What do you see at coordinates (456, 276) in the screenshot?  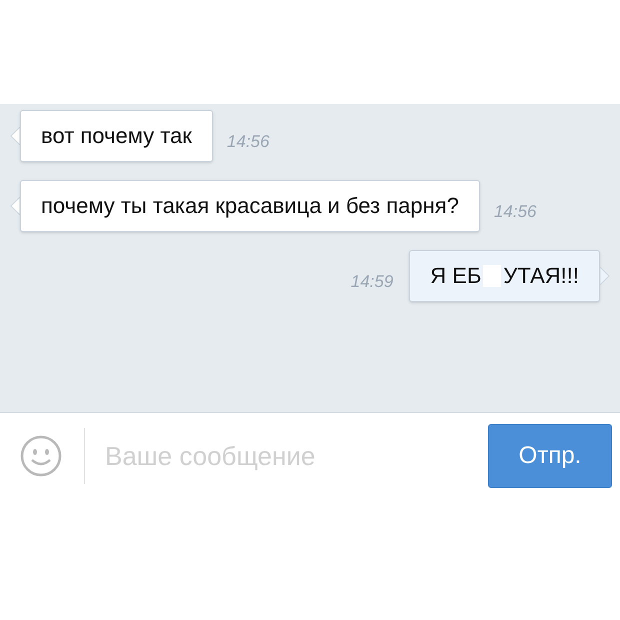 I see `message-text: Я ЕБ` at bounding box center [456, 276].